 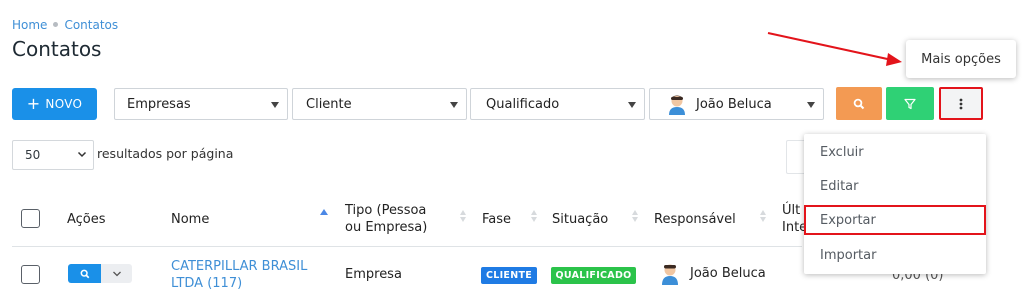 What do you see at coordinates (895, 186) in the screenshot?
I see `menu-item-editar: Editar` at bounding box center [895, 186].